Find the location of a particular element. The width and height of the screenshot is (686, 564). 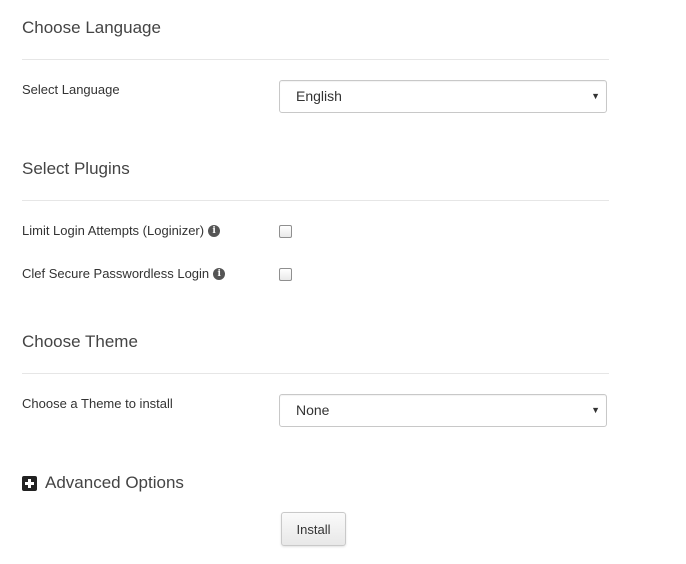

section-title-plugins: Select Plugins is located at coordinates (76, 168).